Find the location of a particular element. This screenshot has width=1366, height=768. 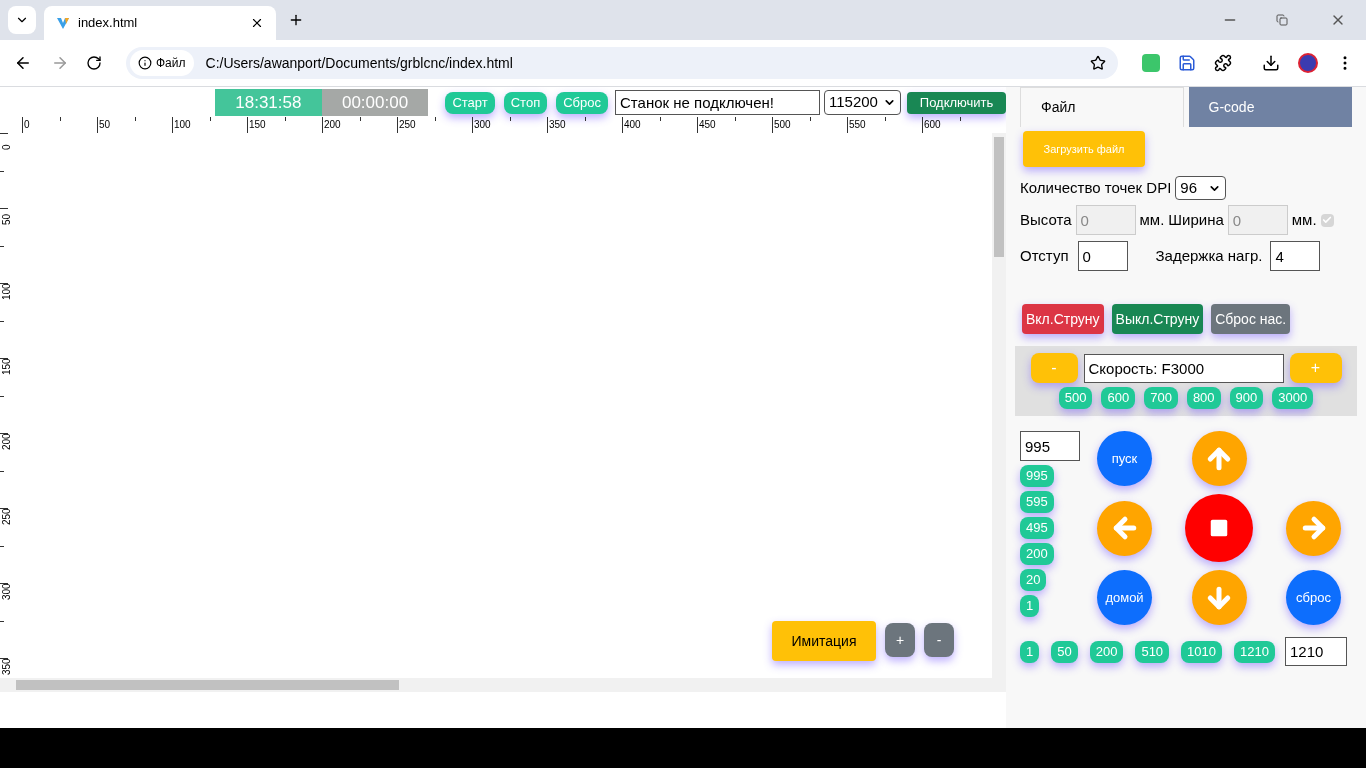

feed-preset-button: 200 is located at coordinates (1106, 651).